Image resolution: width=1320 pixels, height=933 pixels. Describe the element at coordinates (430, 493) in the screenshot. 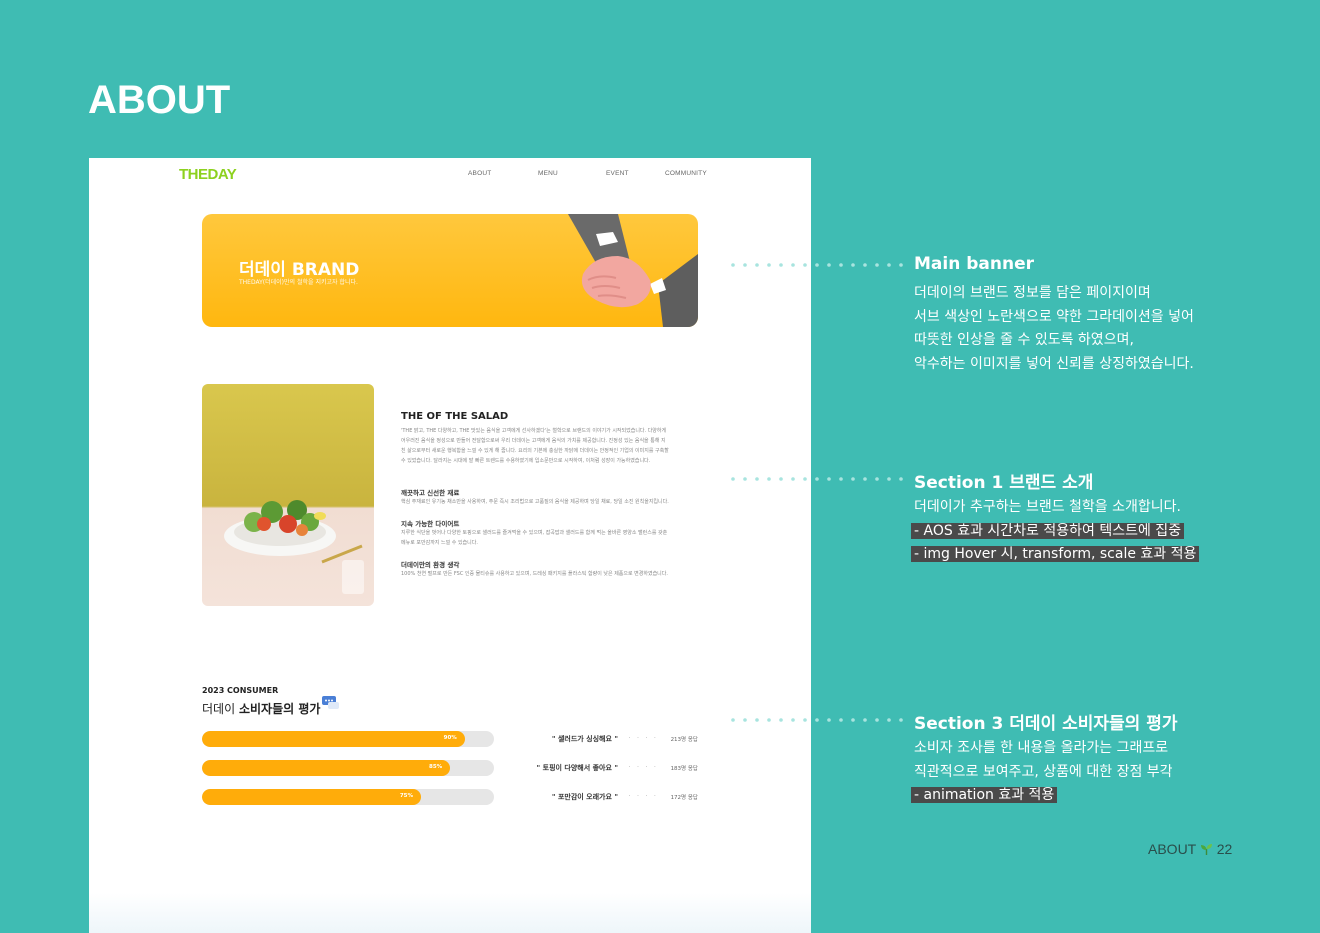

I see `point-heading: 깨끗하고 신선한 재료` at that location.